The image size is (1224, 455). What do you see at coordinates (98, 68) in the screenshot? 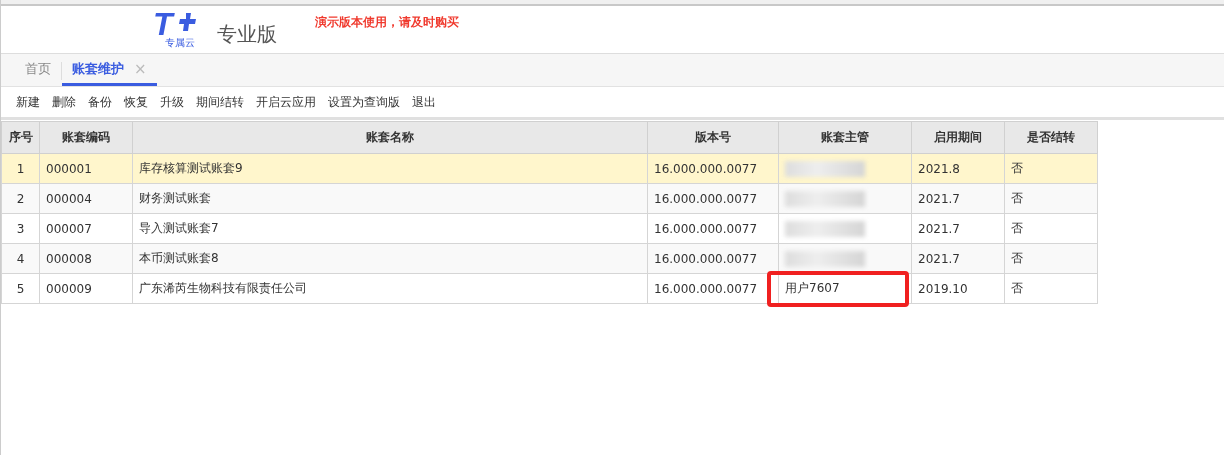
I see `tab-label: 账套维护` at bounding box center [98, 68].